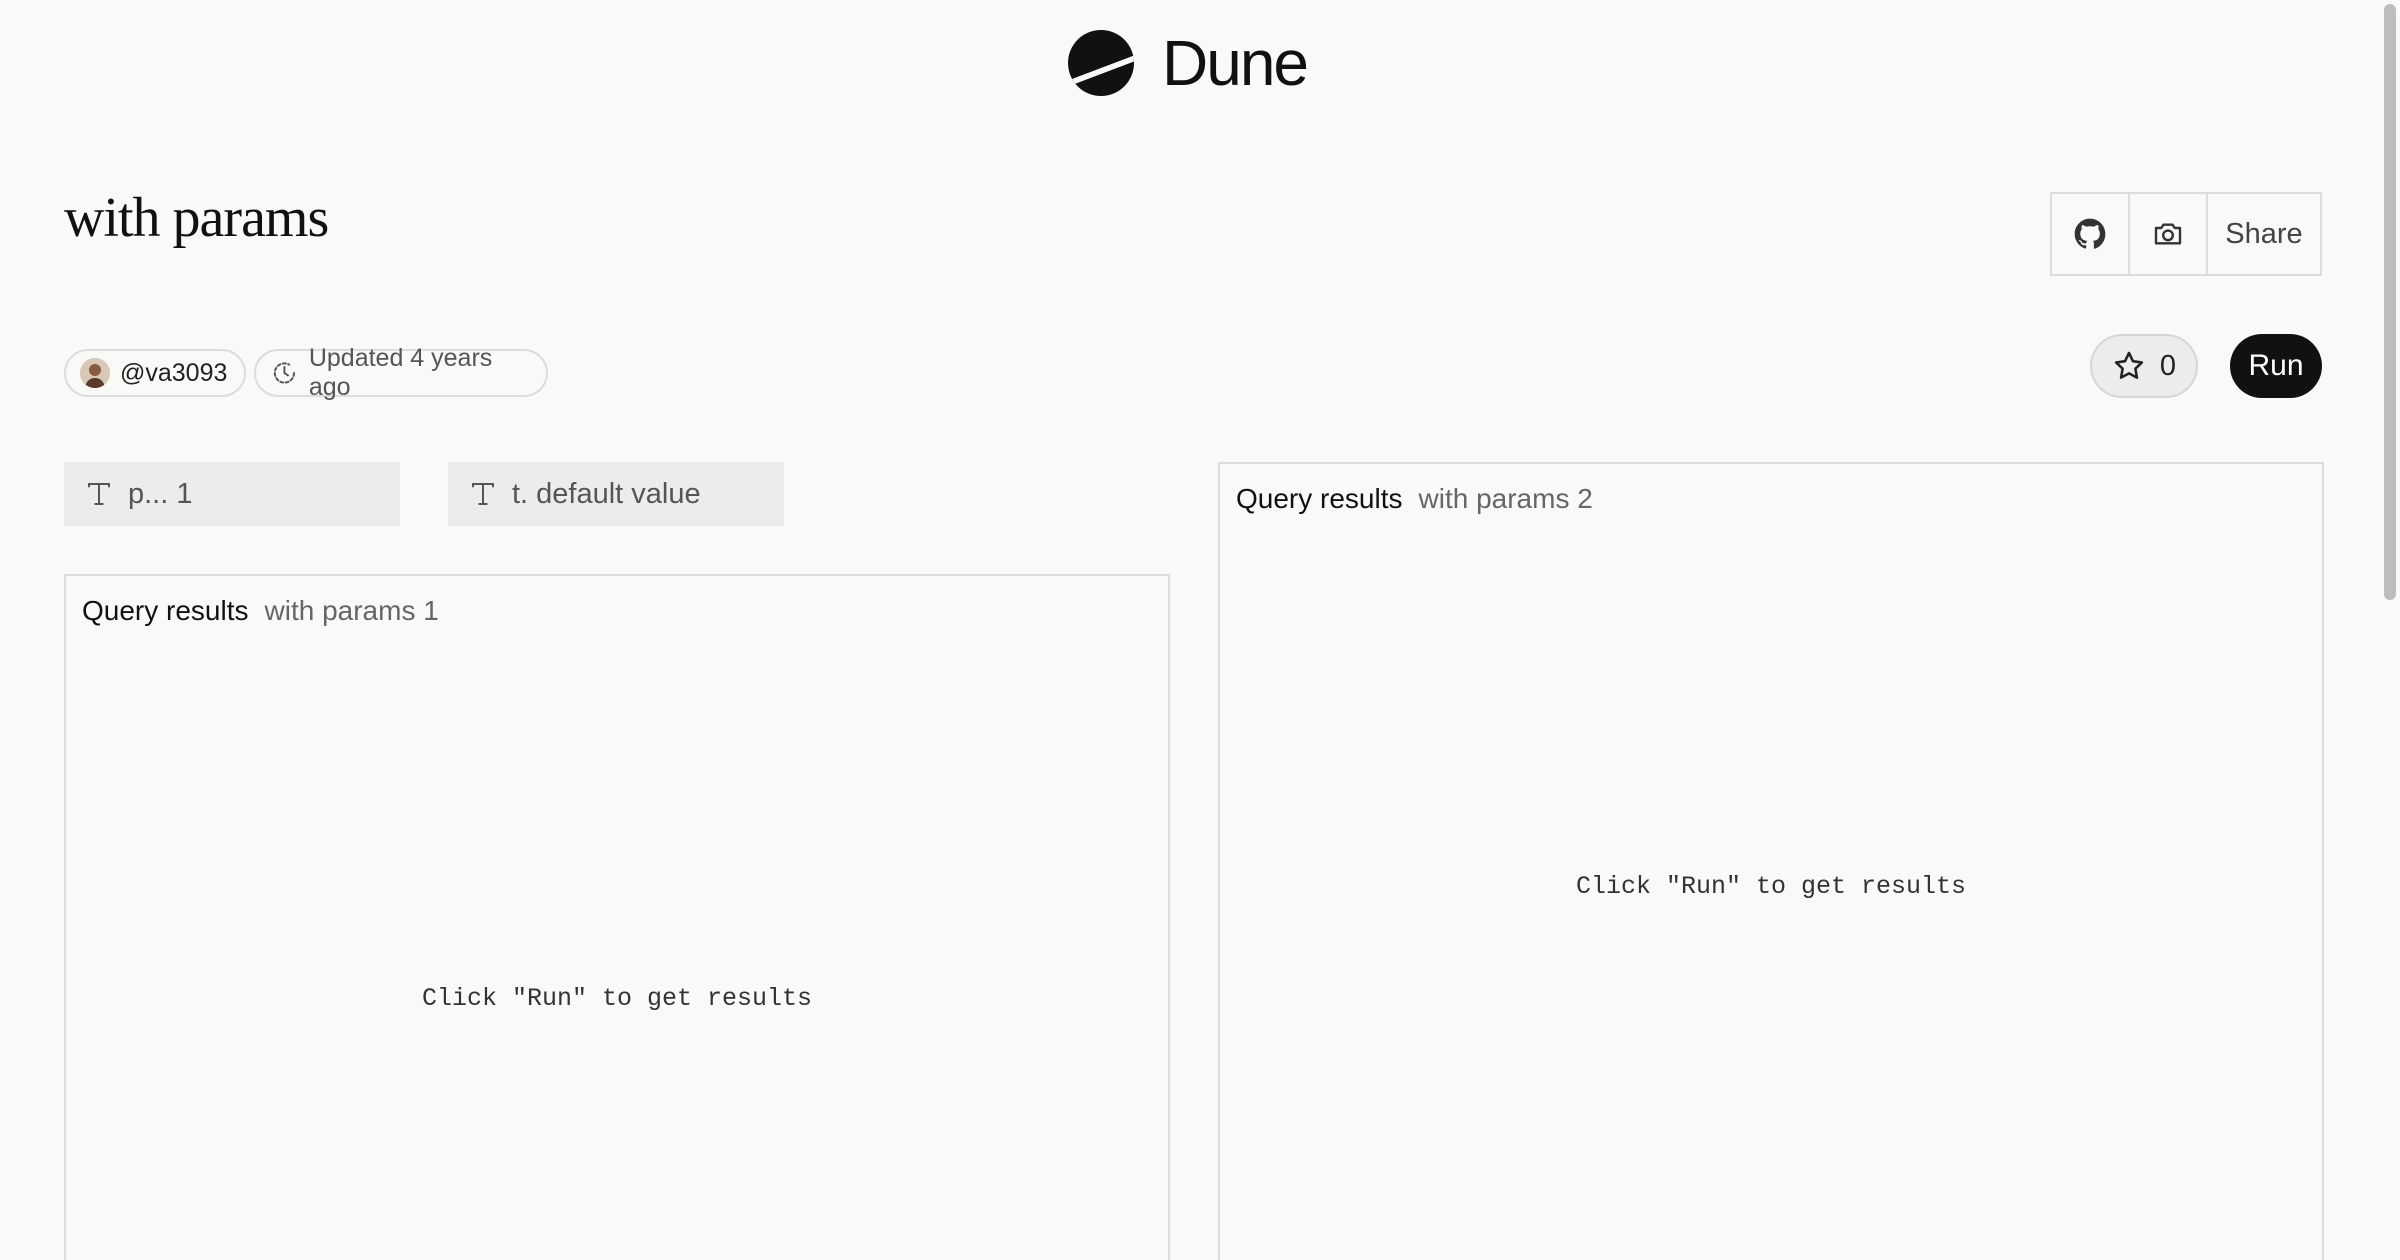  What do you see at coordinates (2390, 630) in the screenshot?
I see `scrollbar` at bounding box center [2390, 630].